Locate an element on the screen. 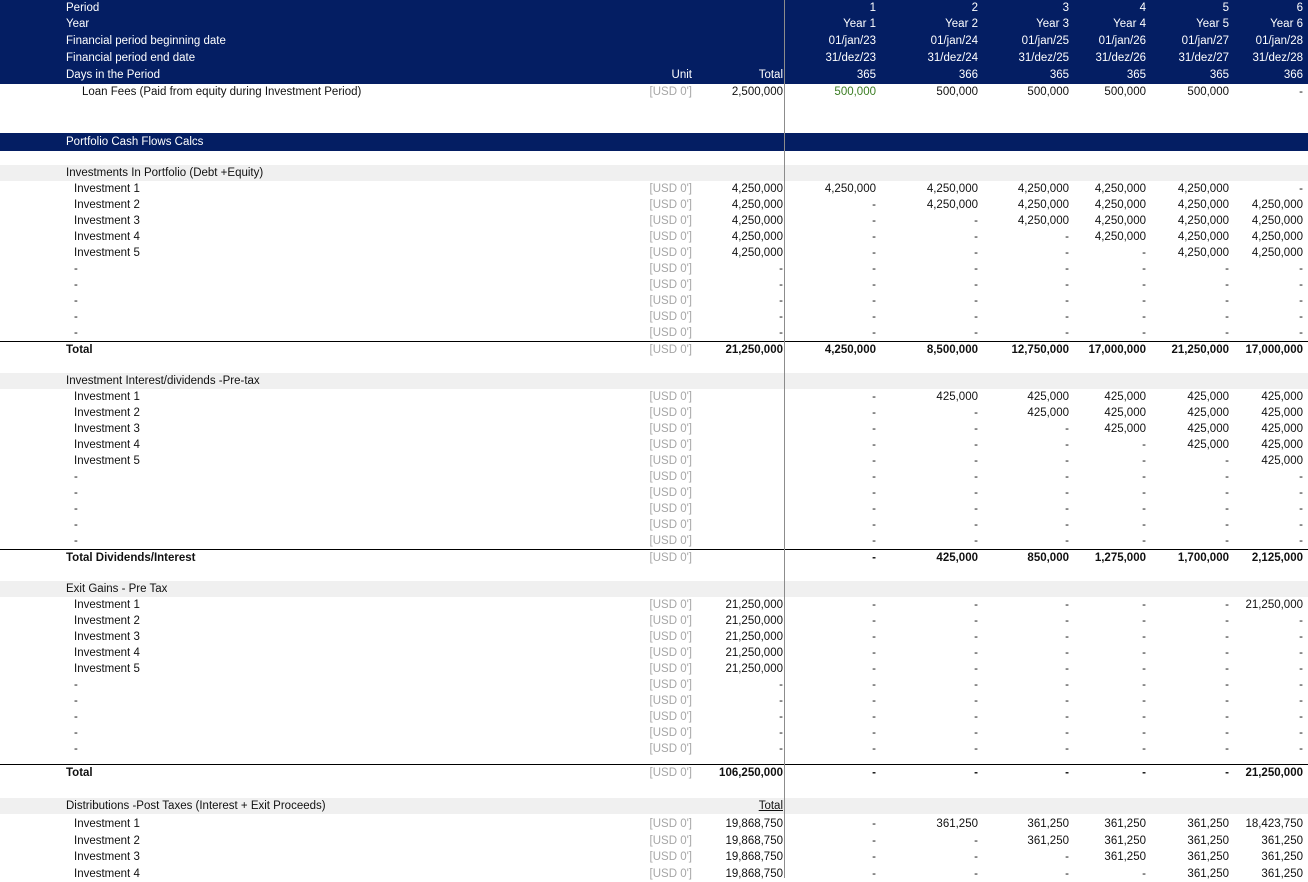  year-3-cell: 425,000 is located at coordinates (1025, 397).